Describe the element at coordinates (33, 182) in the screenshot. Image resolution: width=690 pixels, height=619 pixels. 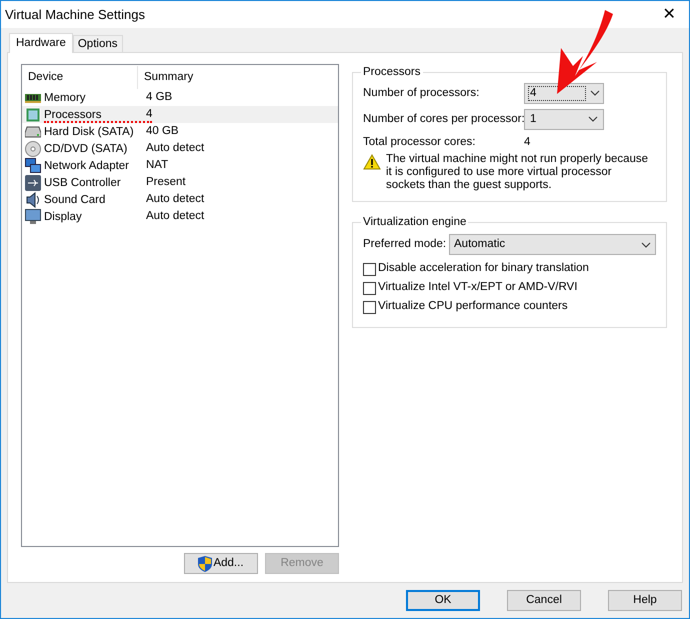
I see `usb-icon` at that location.